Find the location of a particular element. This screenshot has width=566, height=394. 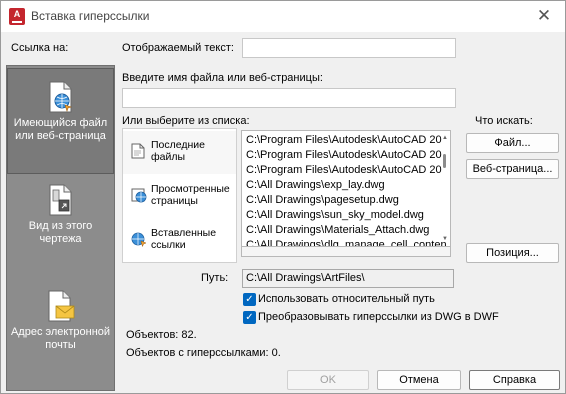

source-inserted-links-label: Вставленные ссылки is located at coordinates (184, 239).